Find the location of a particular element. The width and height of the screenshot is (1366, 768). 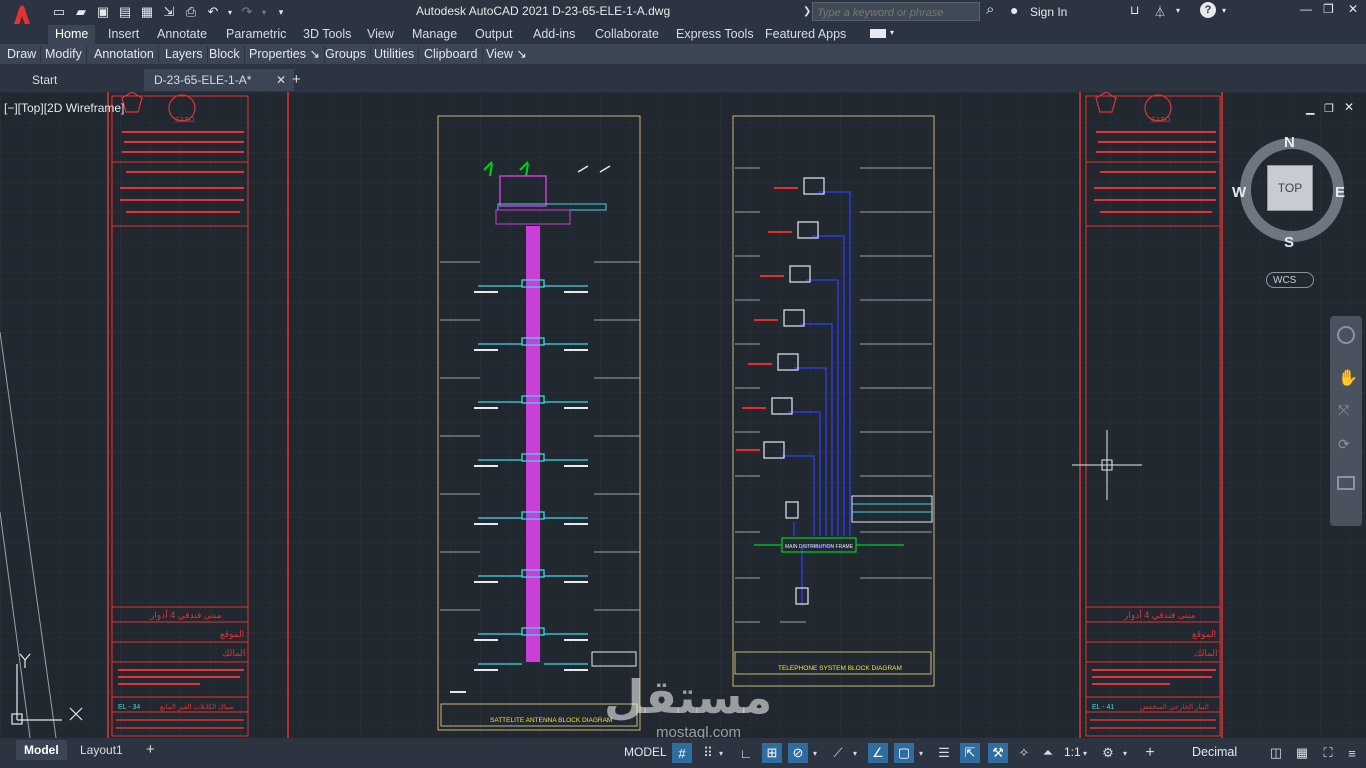

panel-utilities: Utilities is located at coordinates (395, 54).